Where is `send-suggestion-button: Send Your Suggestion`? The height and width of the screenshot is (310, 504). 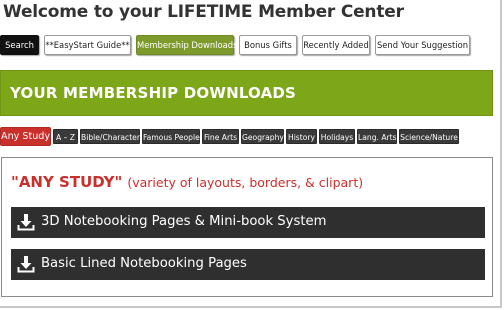 send-suggestion-button: Send Your Suggestion is located at coordinates (422, 45).